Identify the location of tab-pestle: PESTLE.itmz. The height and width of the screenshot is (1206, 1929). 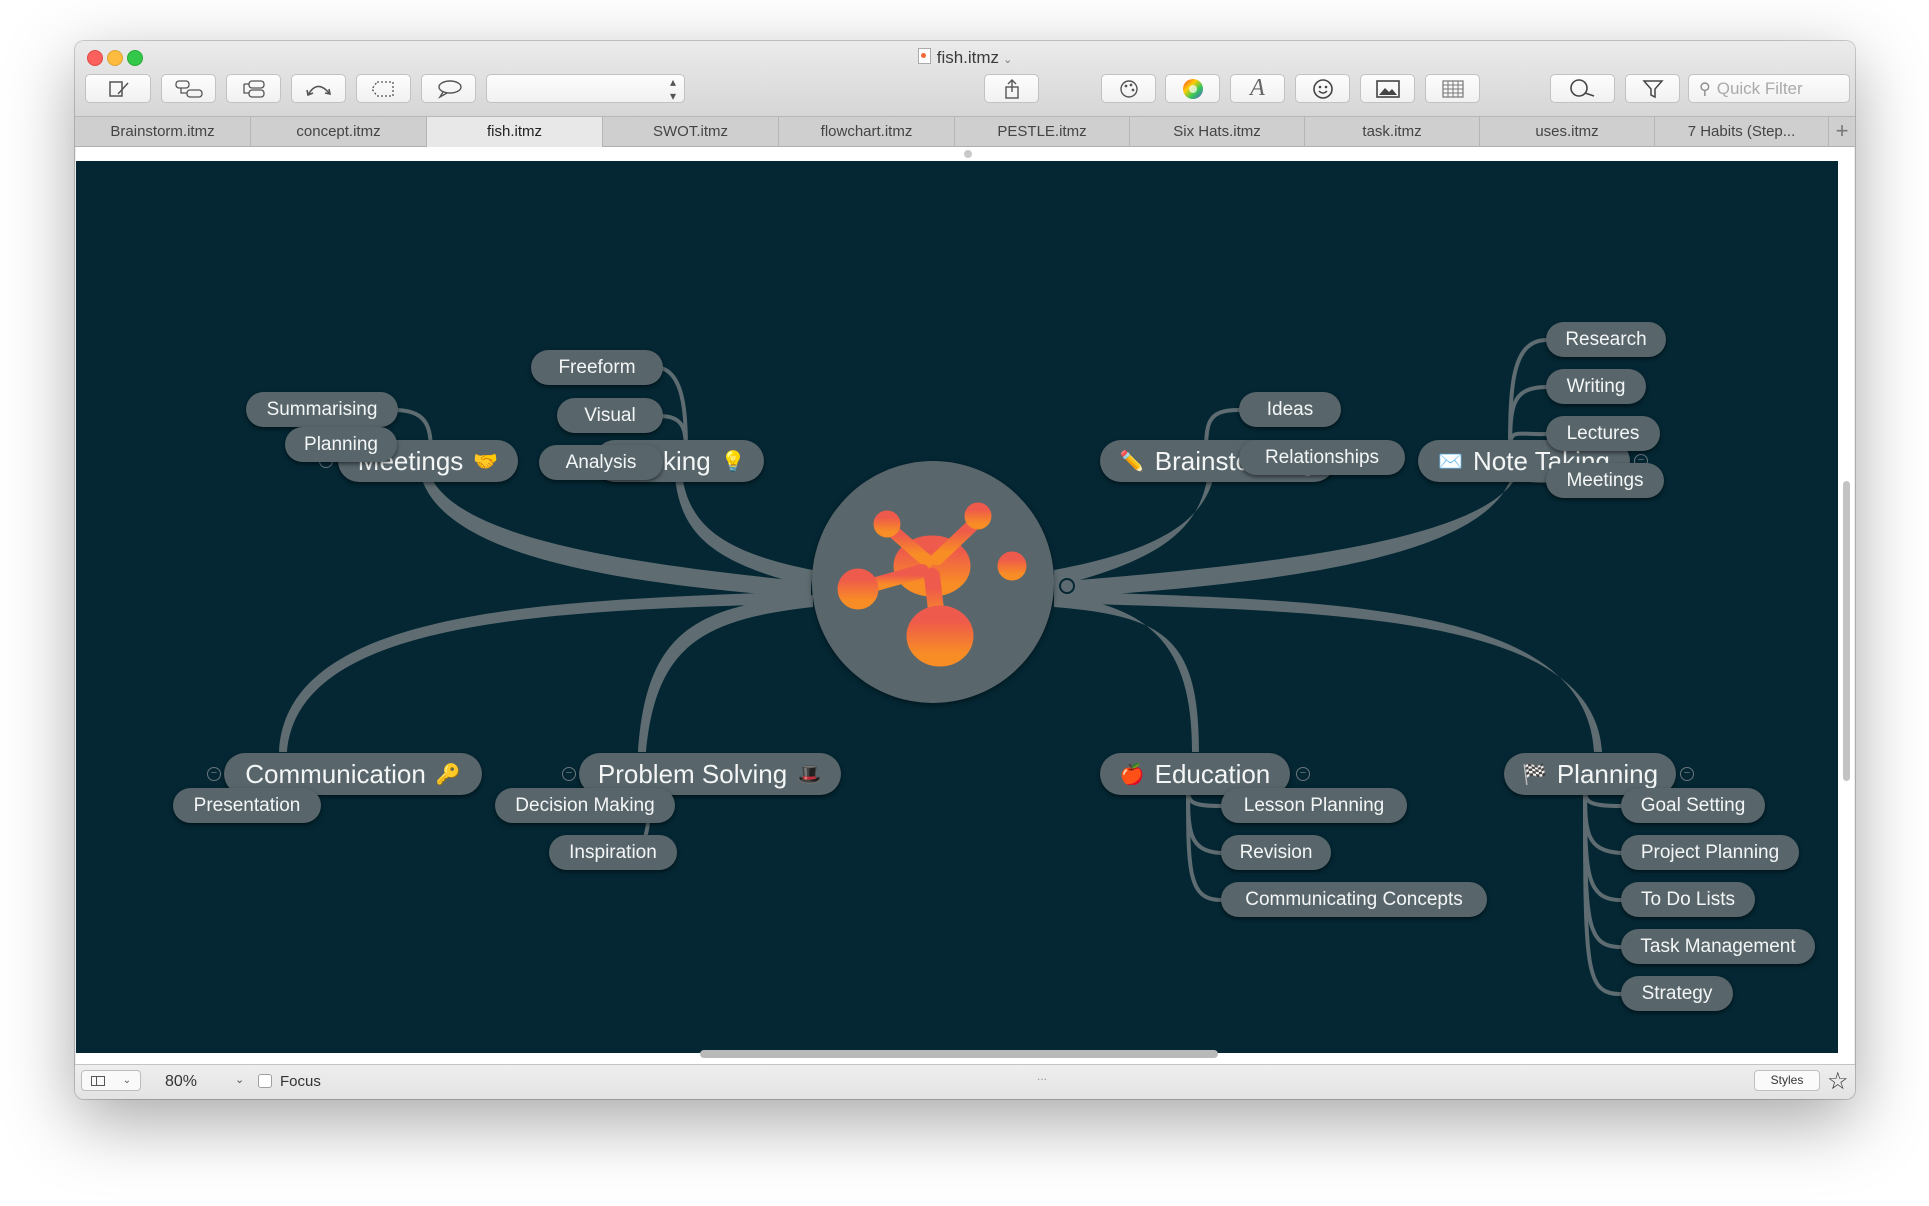
(1042, 132).